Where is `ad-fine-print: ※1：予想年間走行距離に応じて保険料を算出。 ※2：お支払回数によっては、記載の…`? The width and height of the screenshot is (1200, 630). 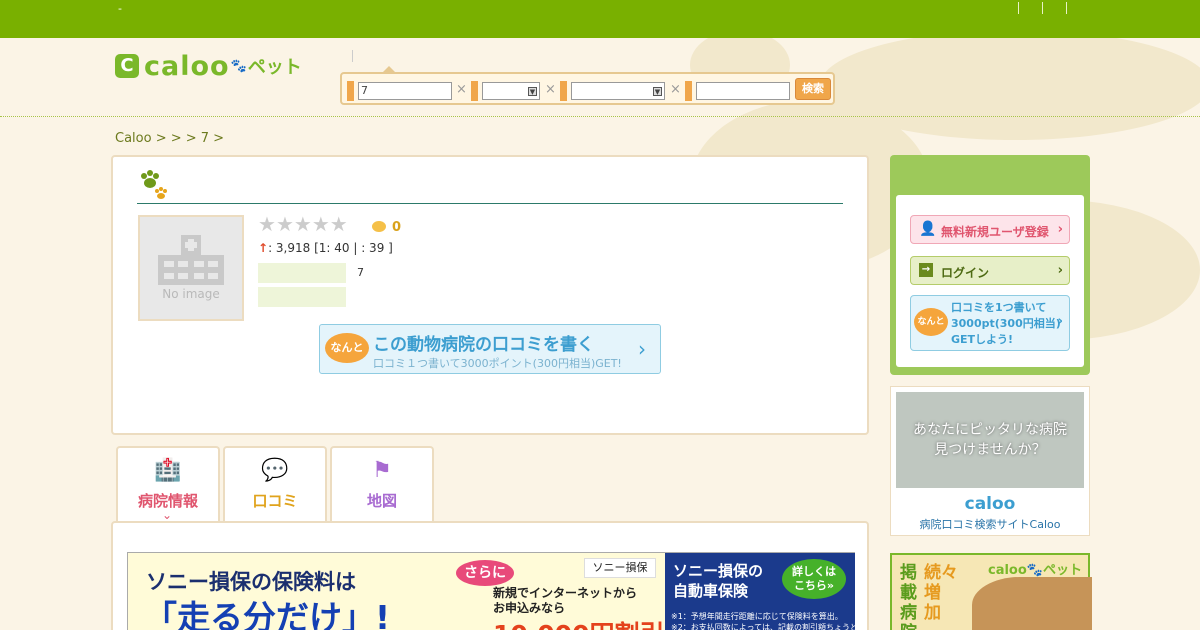 ad-fine-print: ※1：予想年間走行距離に応じて保険料を算出。 ※2：お支払回数によっては、記載の… is located at coordinates (764, 621).